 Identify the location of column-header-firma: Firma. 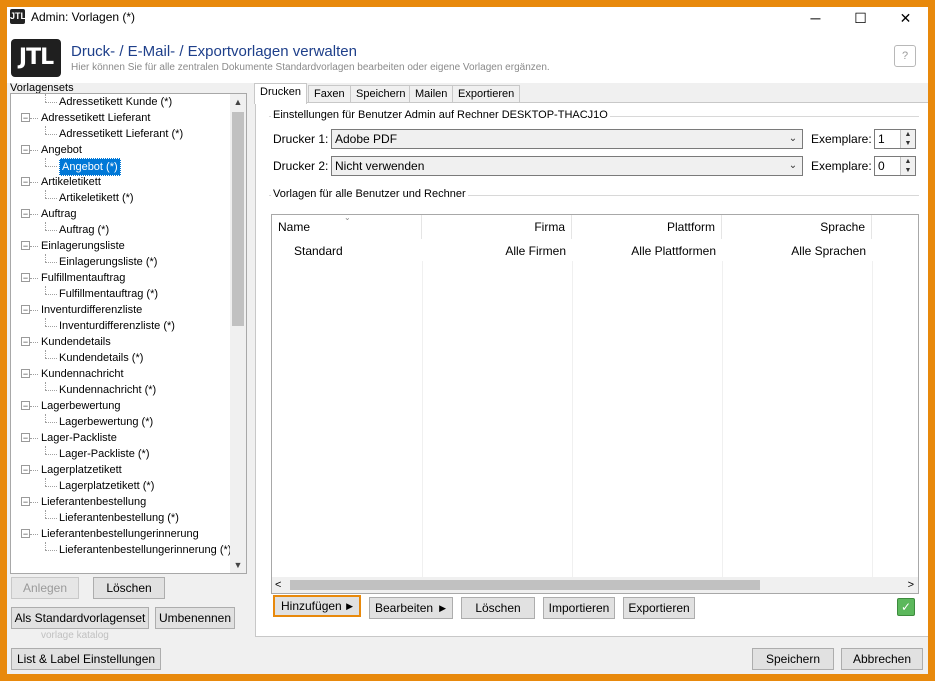
(497, 227).